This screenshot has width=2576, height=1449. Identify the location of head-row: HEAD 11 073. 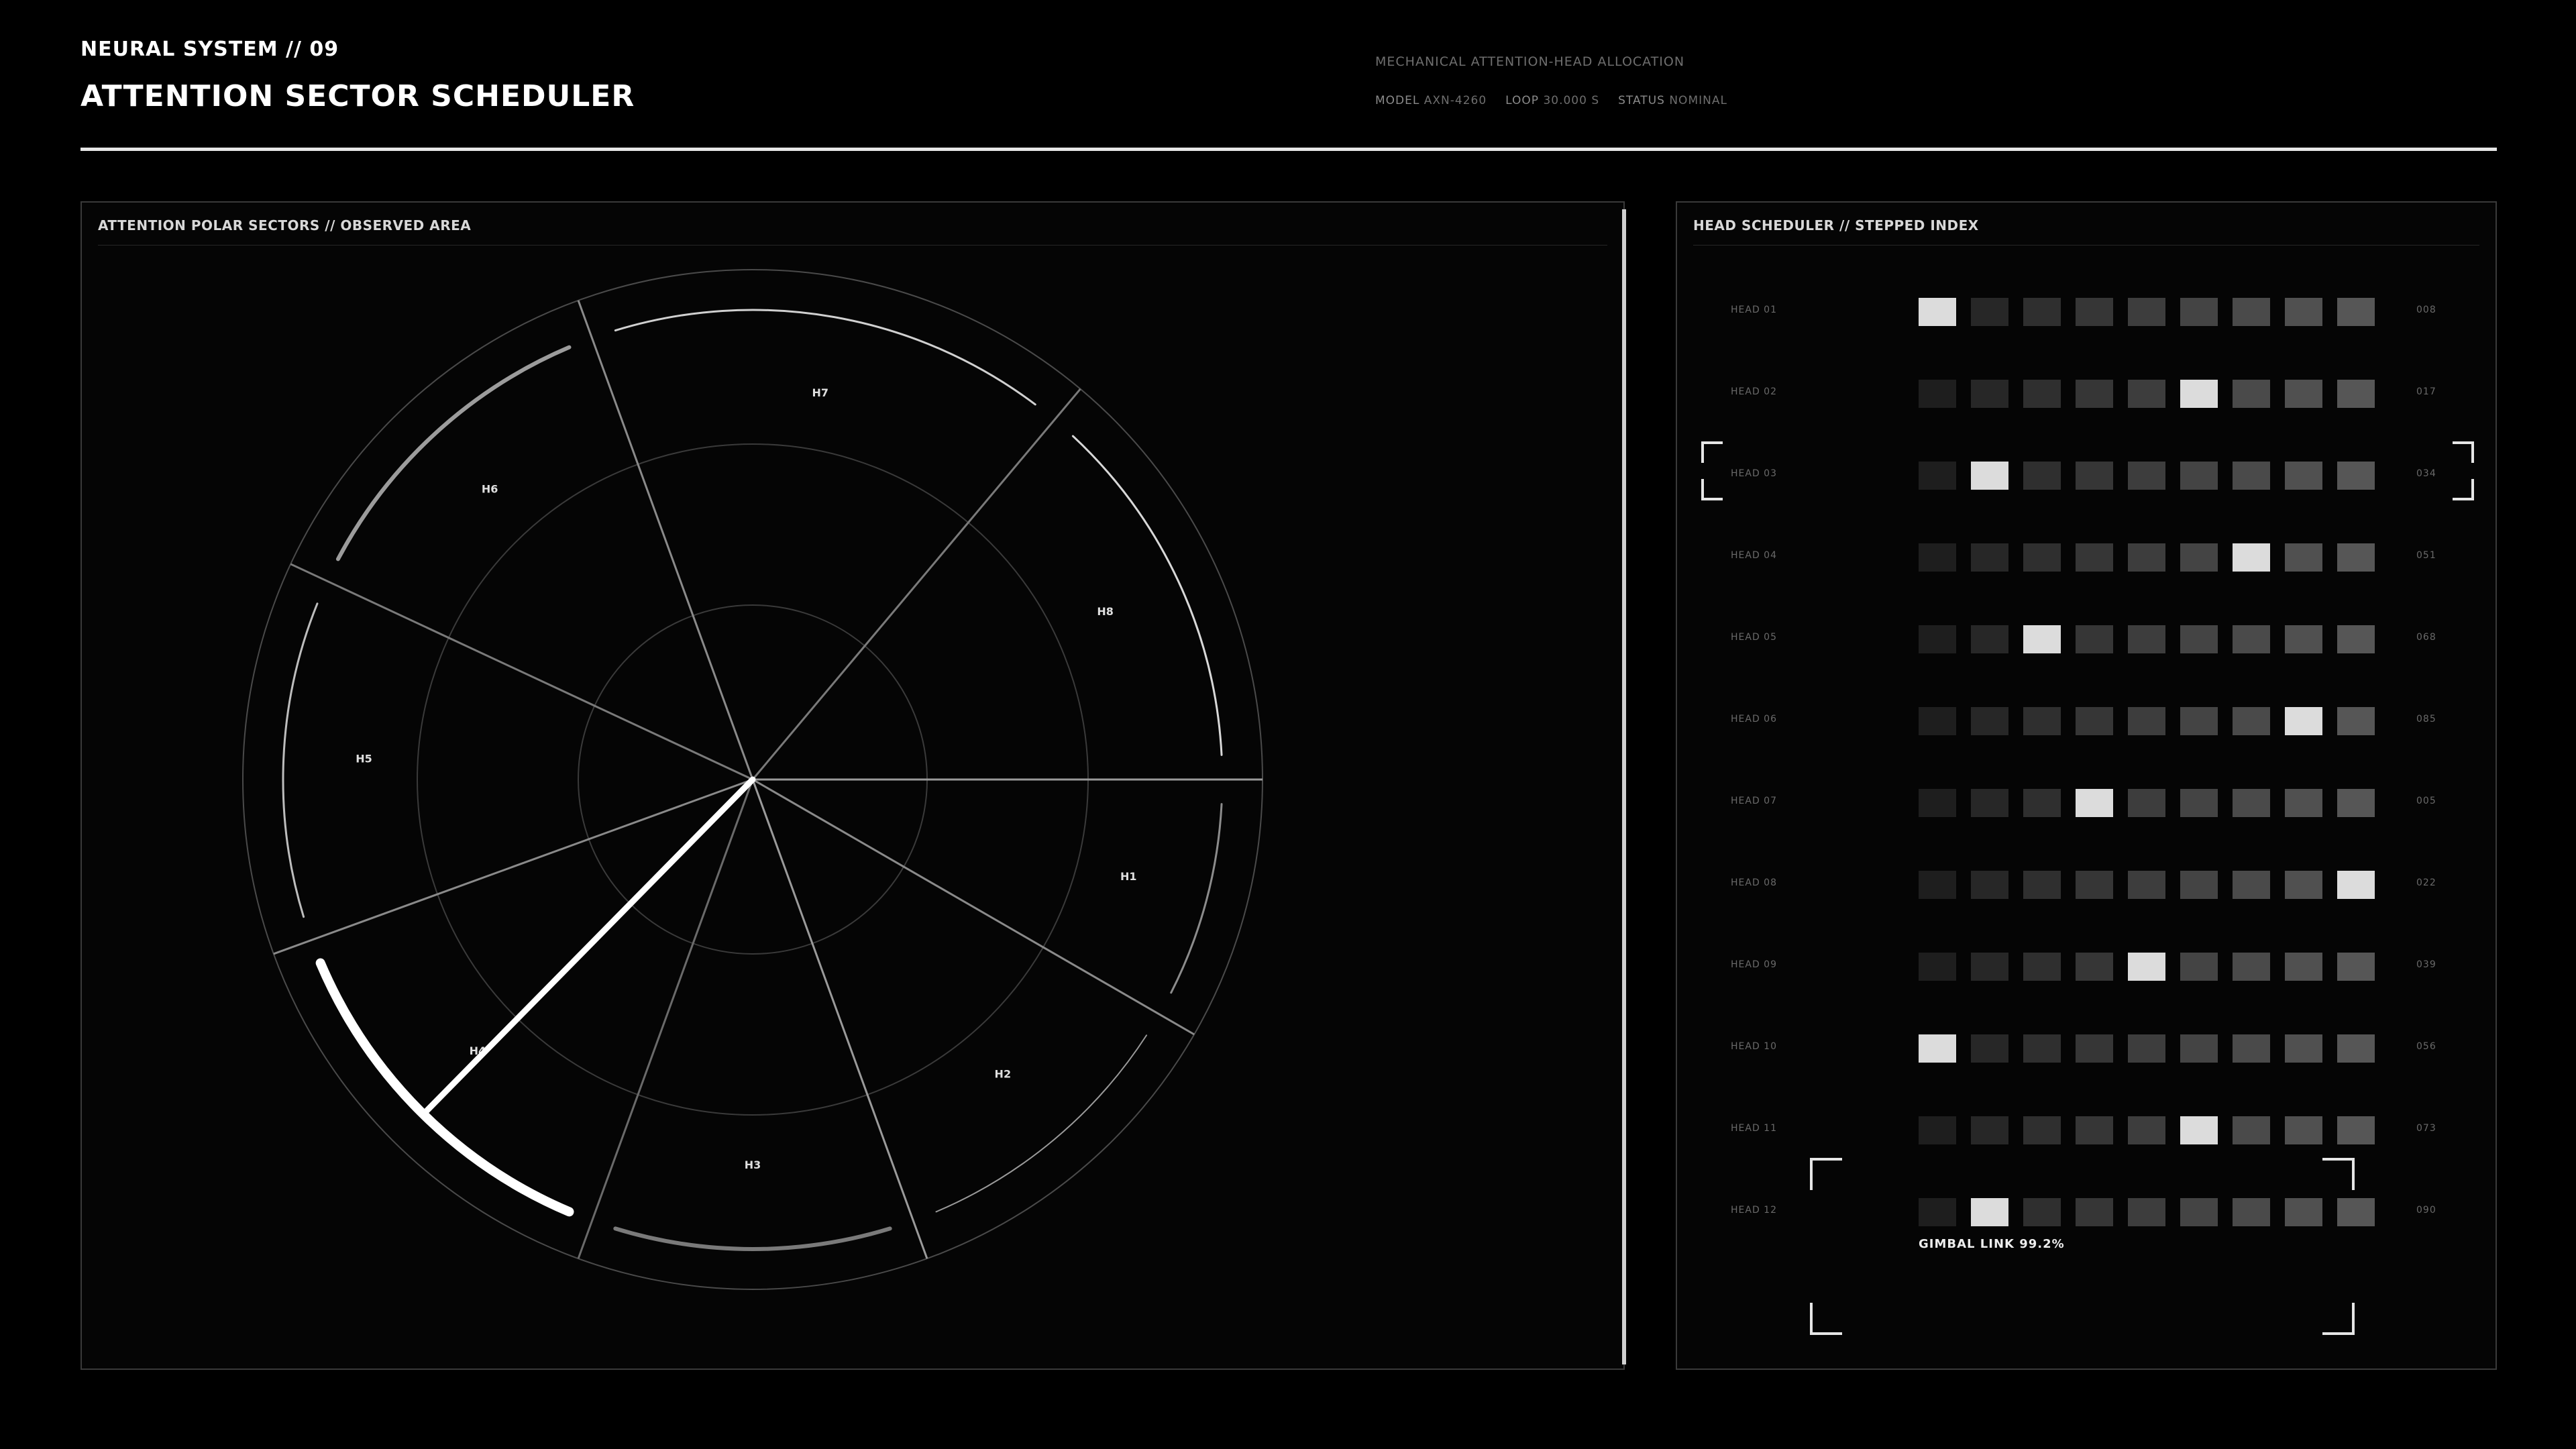
(2087, 1130).